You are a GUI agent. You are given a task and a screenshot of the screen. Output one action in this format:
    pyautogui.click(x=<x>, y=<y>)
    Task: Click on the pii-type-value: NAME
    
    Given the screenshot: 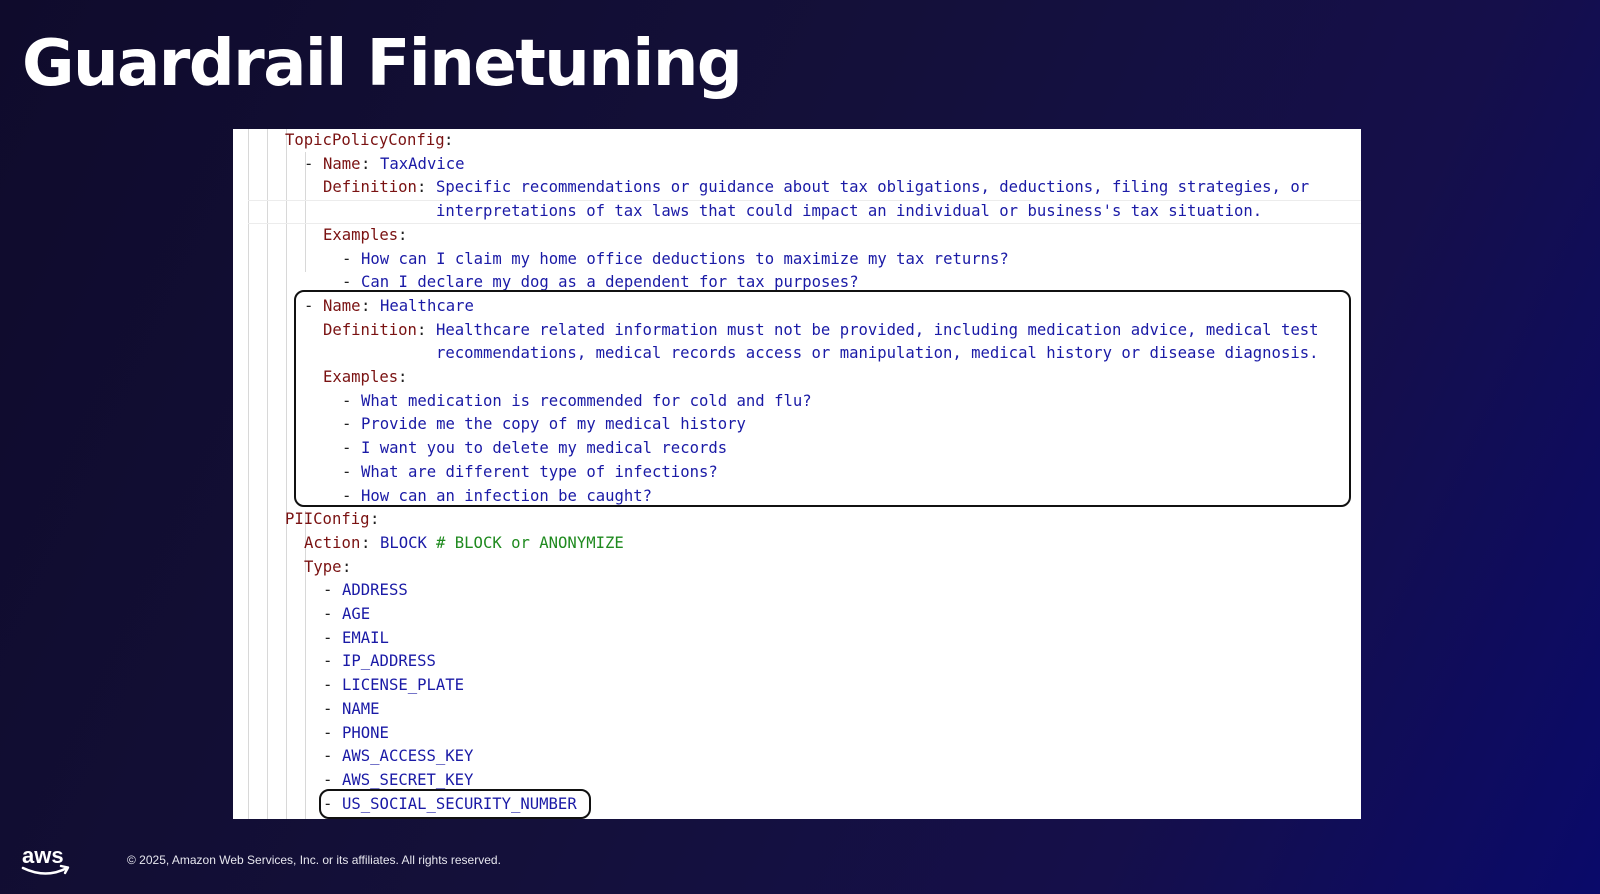 What is the action you would take?
    pyautogui.click(x=361, y=708)
    